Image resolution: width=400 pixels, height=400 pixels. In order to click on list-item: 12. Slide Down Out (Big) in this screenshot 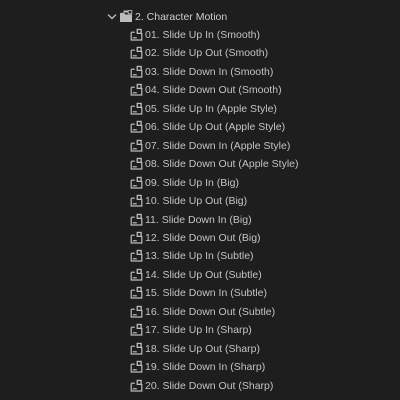, I will do `click(200, 238)`.